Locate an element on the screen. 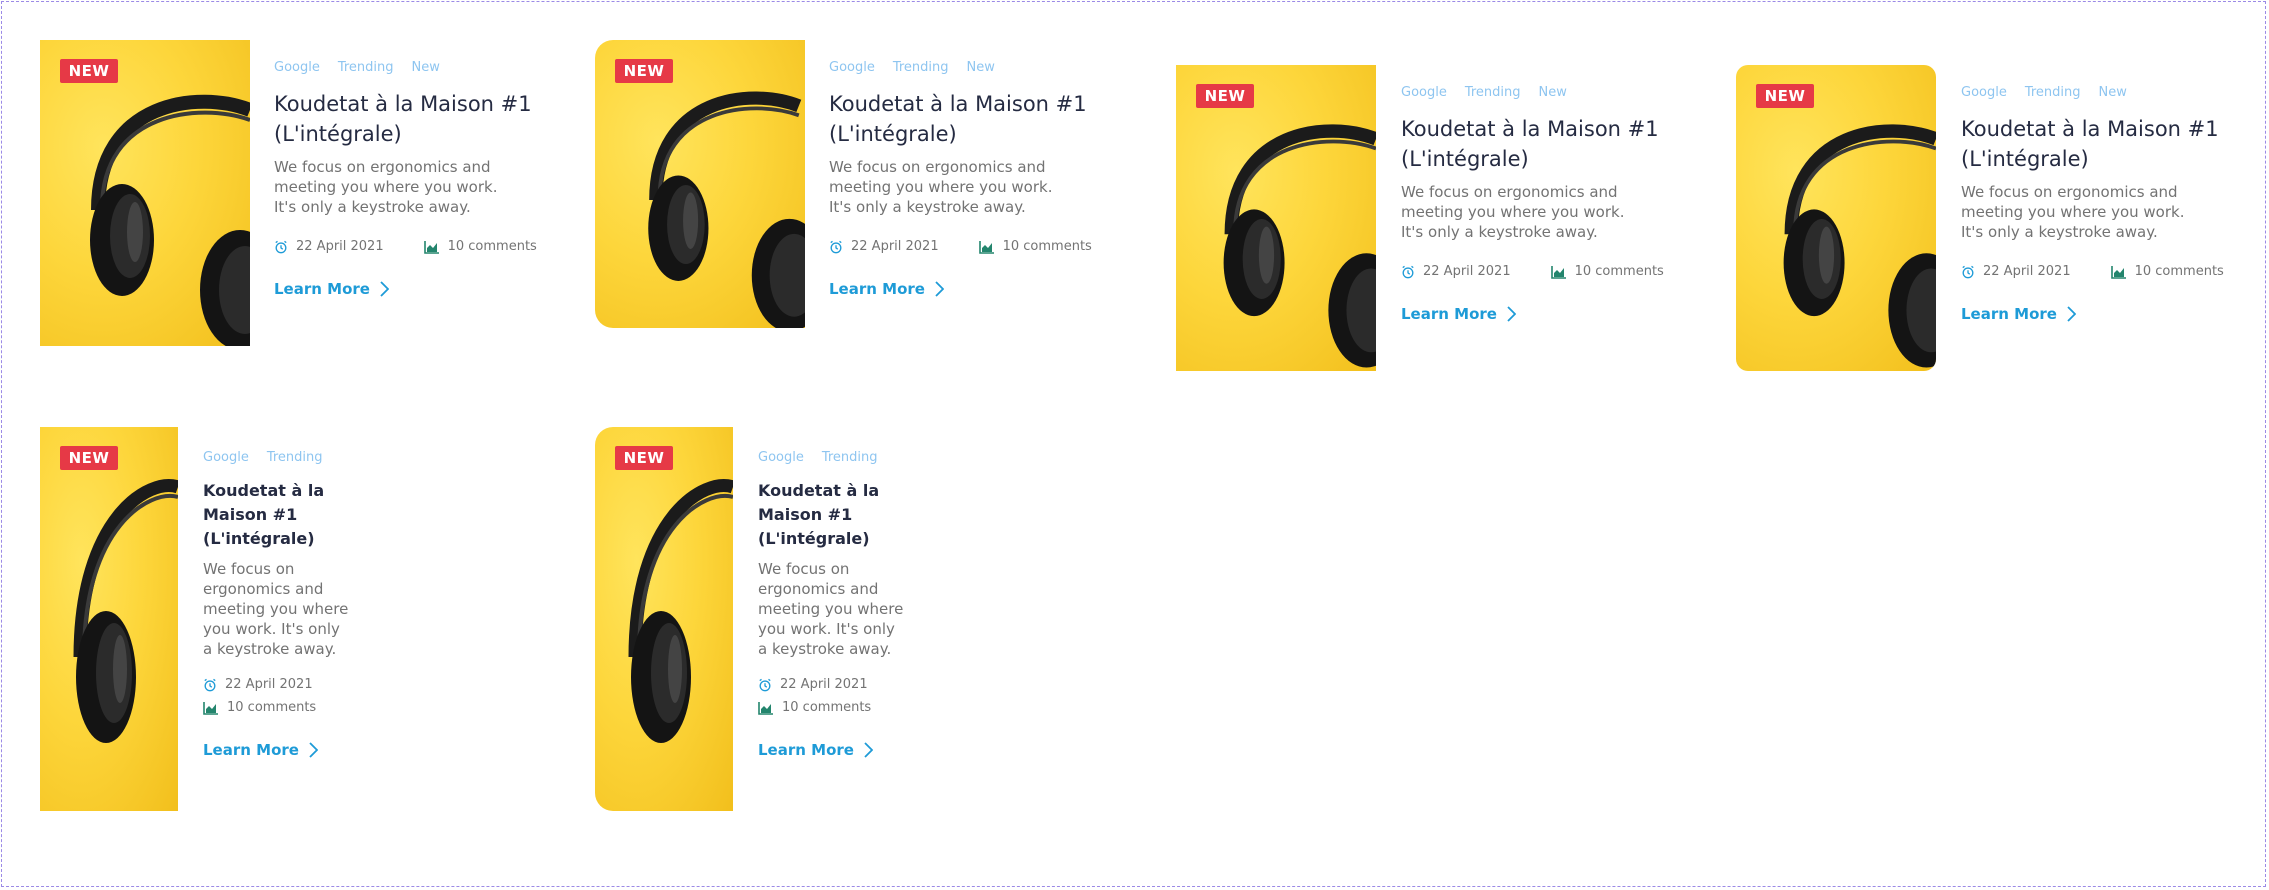  tag-list: Google Trending is located at coordinates (288, 457).